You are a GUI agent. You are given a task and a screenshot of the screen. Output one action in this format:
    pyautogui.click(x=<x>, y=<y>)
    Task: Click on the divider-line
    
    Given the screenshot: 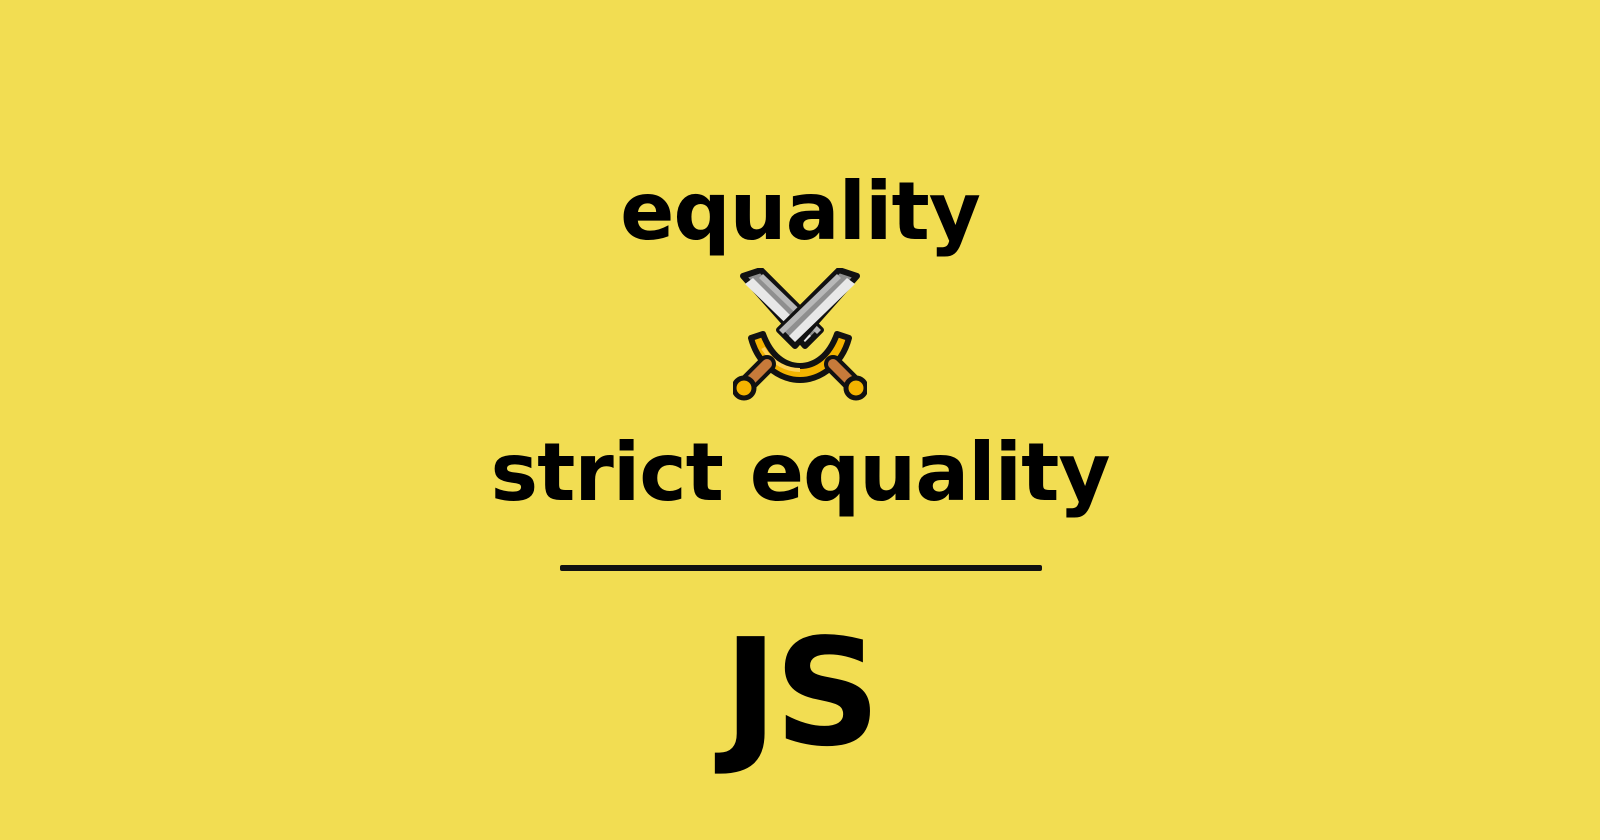 What is the action you would take?
    pyautogui.click(x=801, y=568)
    